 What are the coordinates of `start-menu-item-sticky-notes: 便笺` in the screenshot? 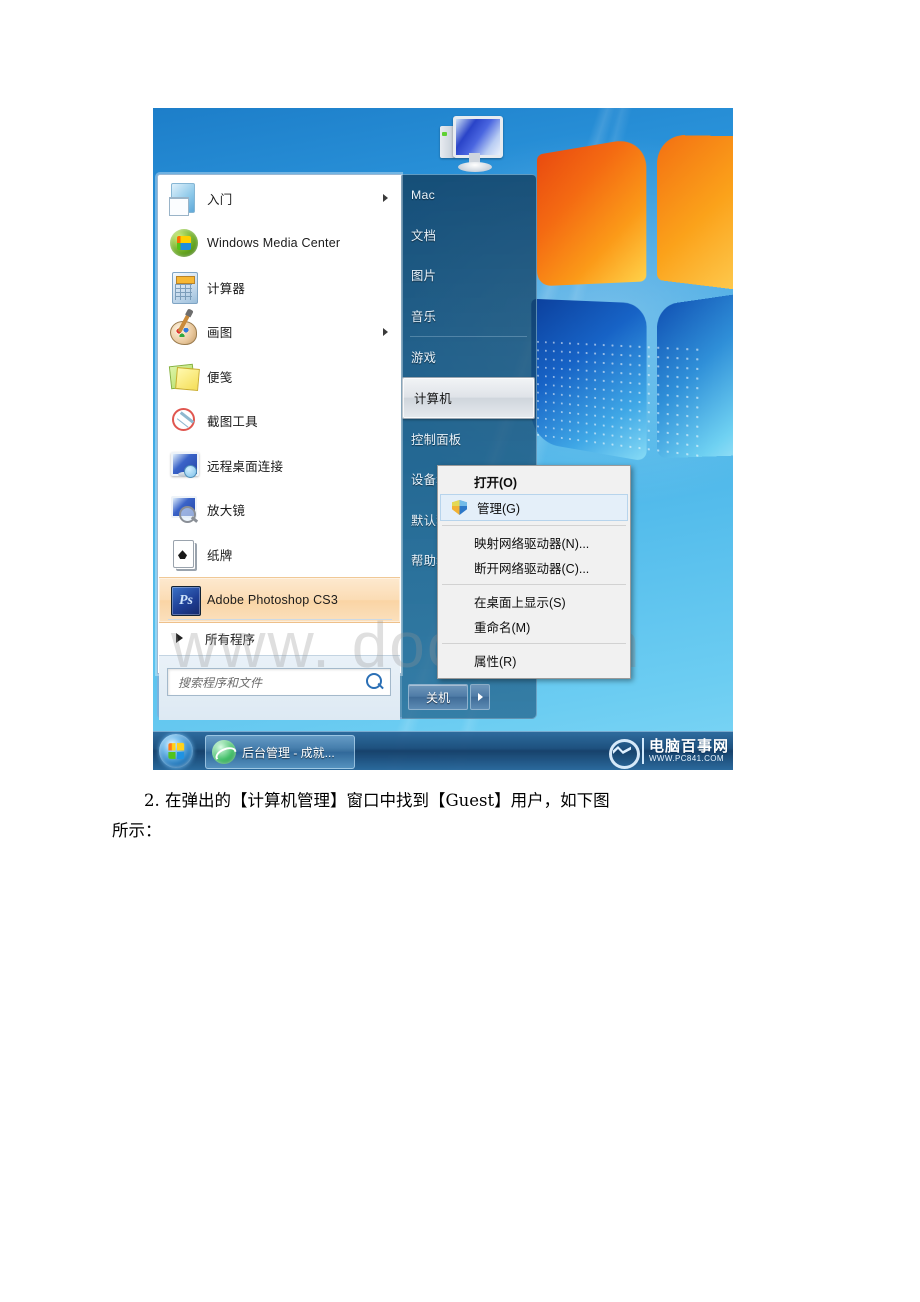 It's located at (279, 376).